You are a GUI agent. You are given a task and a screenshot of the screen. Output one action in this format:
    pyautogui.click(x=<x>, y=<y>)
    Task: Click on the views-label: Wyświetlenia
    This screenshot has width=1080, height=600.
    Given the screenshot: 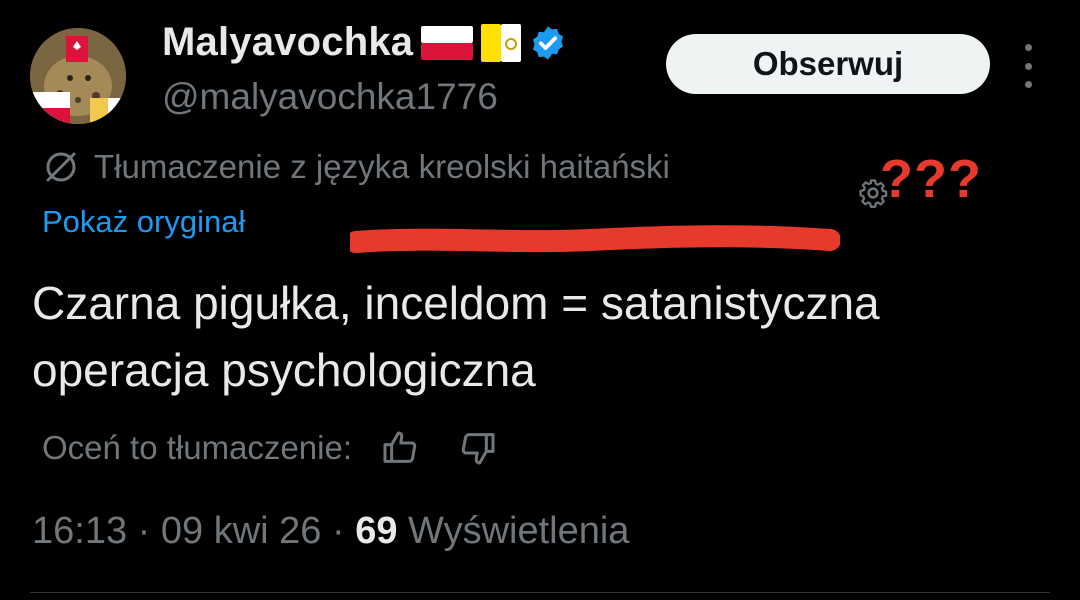 What is the action you would take?
    pyautogui.click(x=519, y=531)
    